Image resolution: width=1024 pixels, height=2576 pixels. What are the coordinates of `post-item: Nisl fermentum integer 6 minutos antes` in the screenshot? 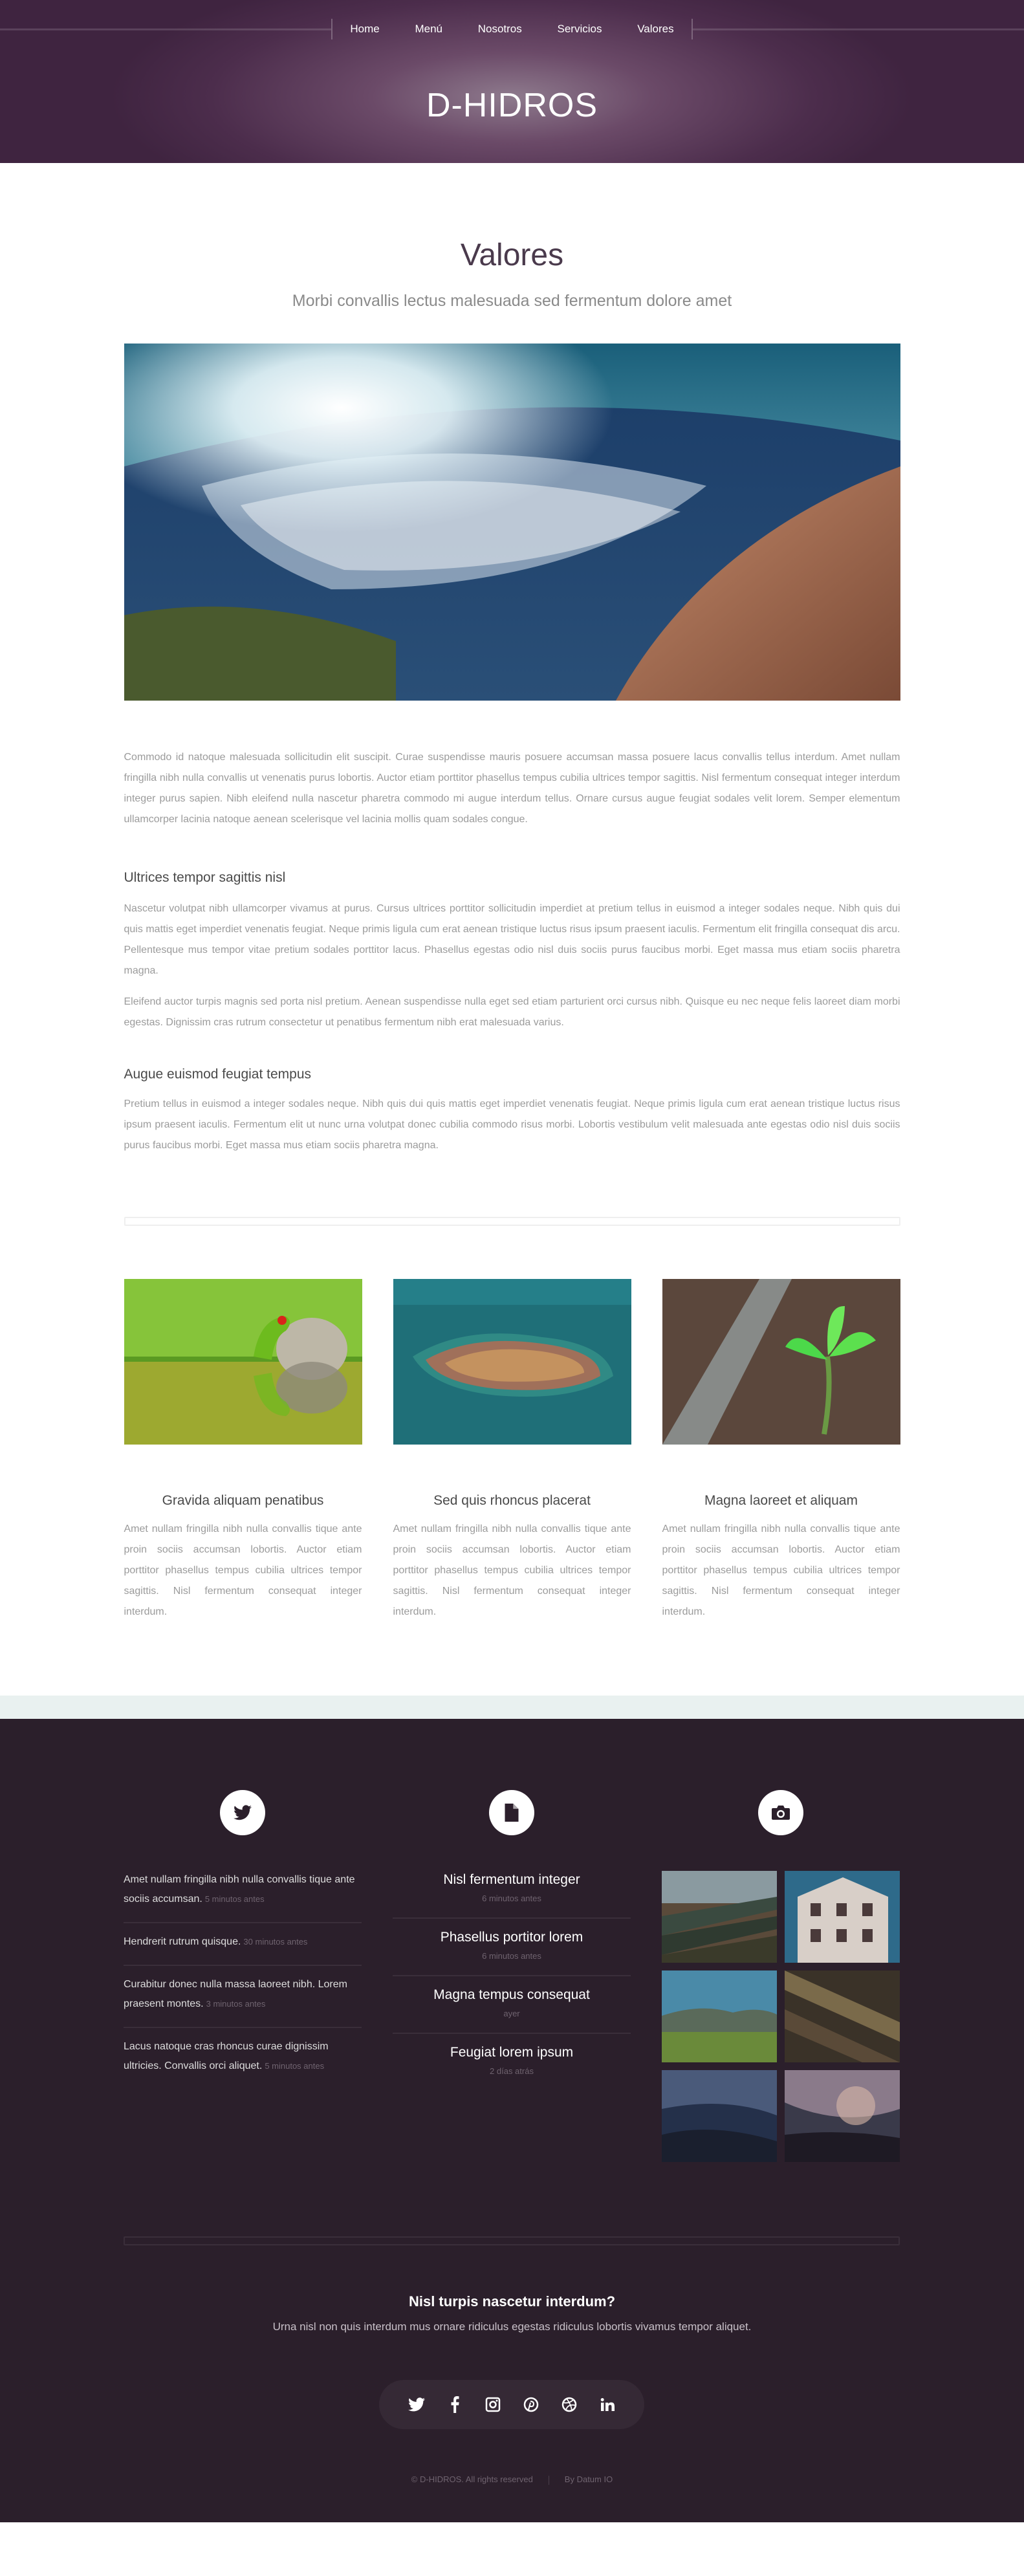 It's located at (512, 1890).